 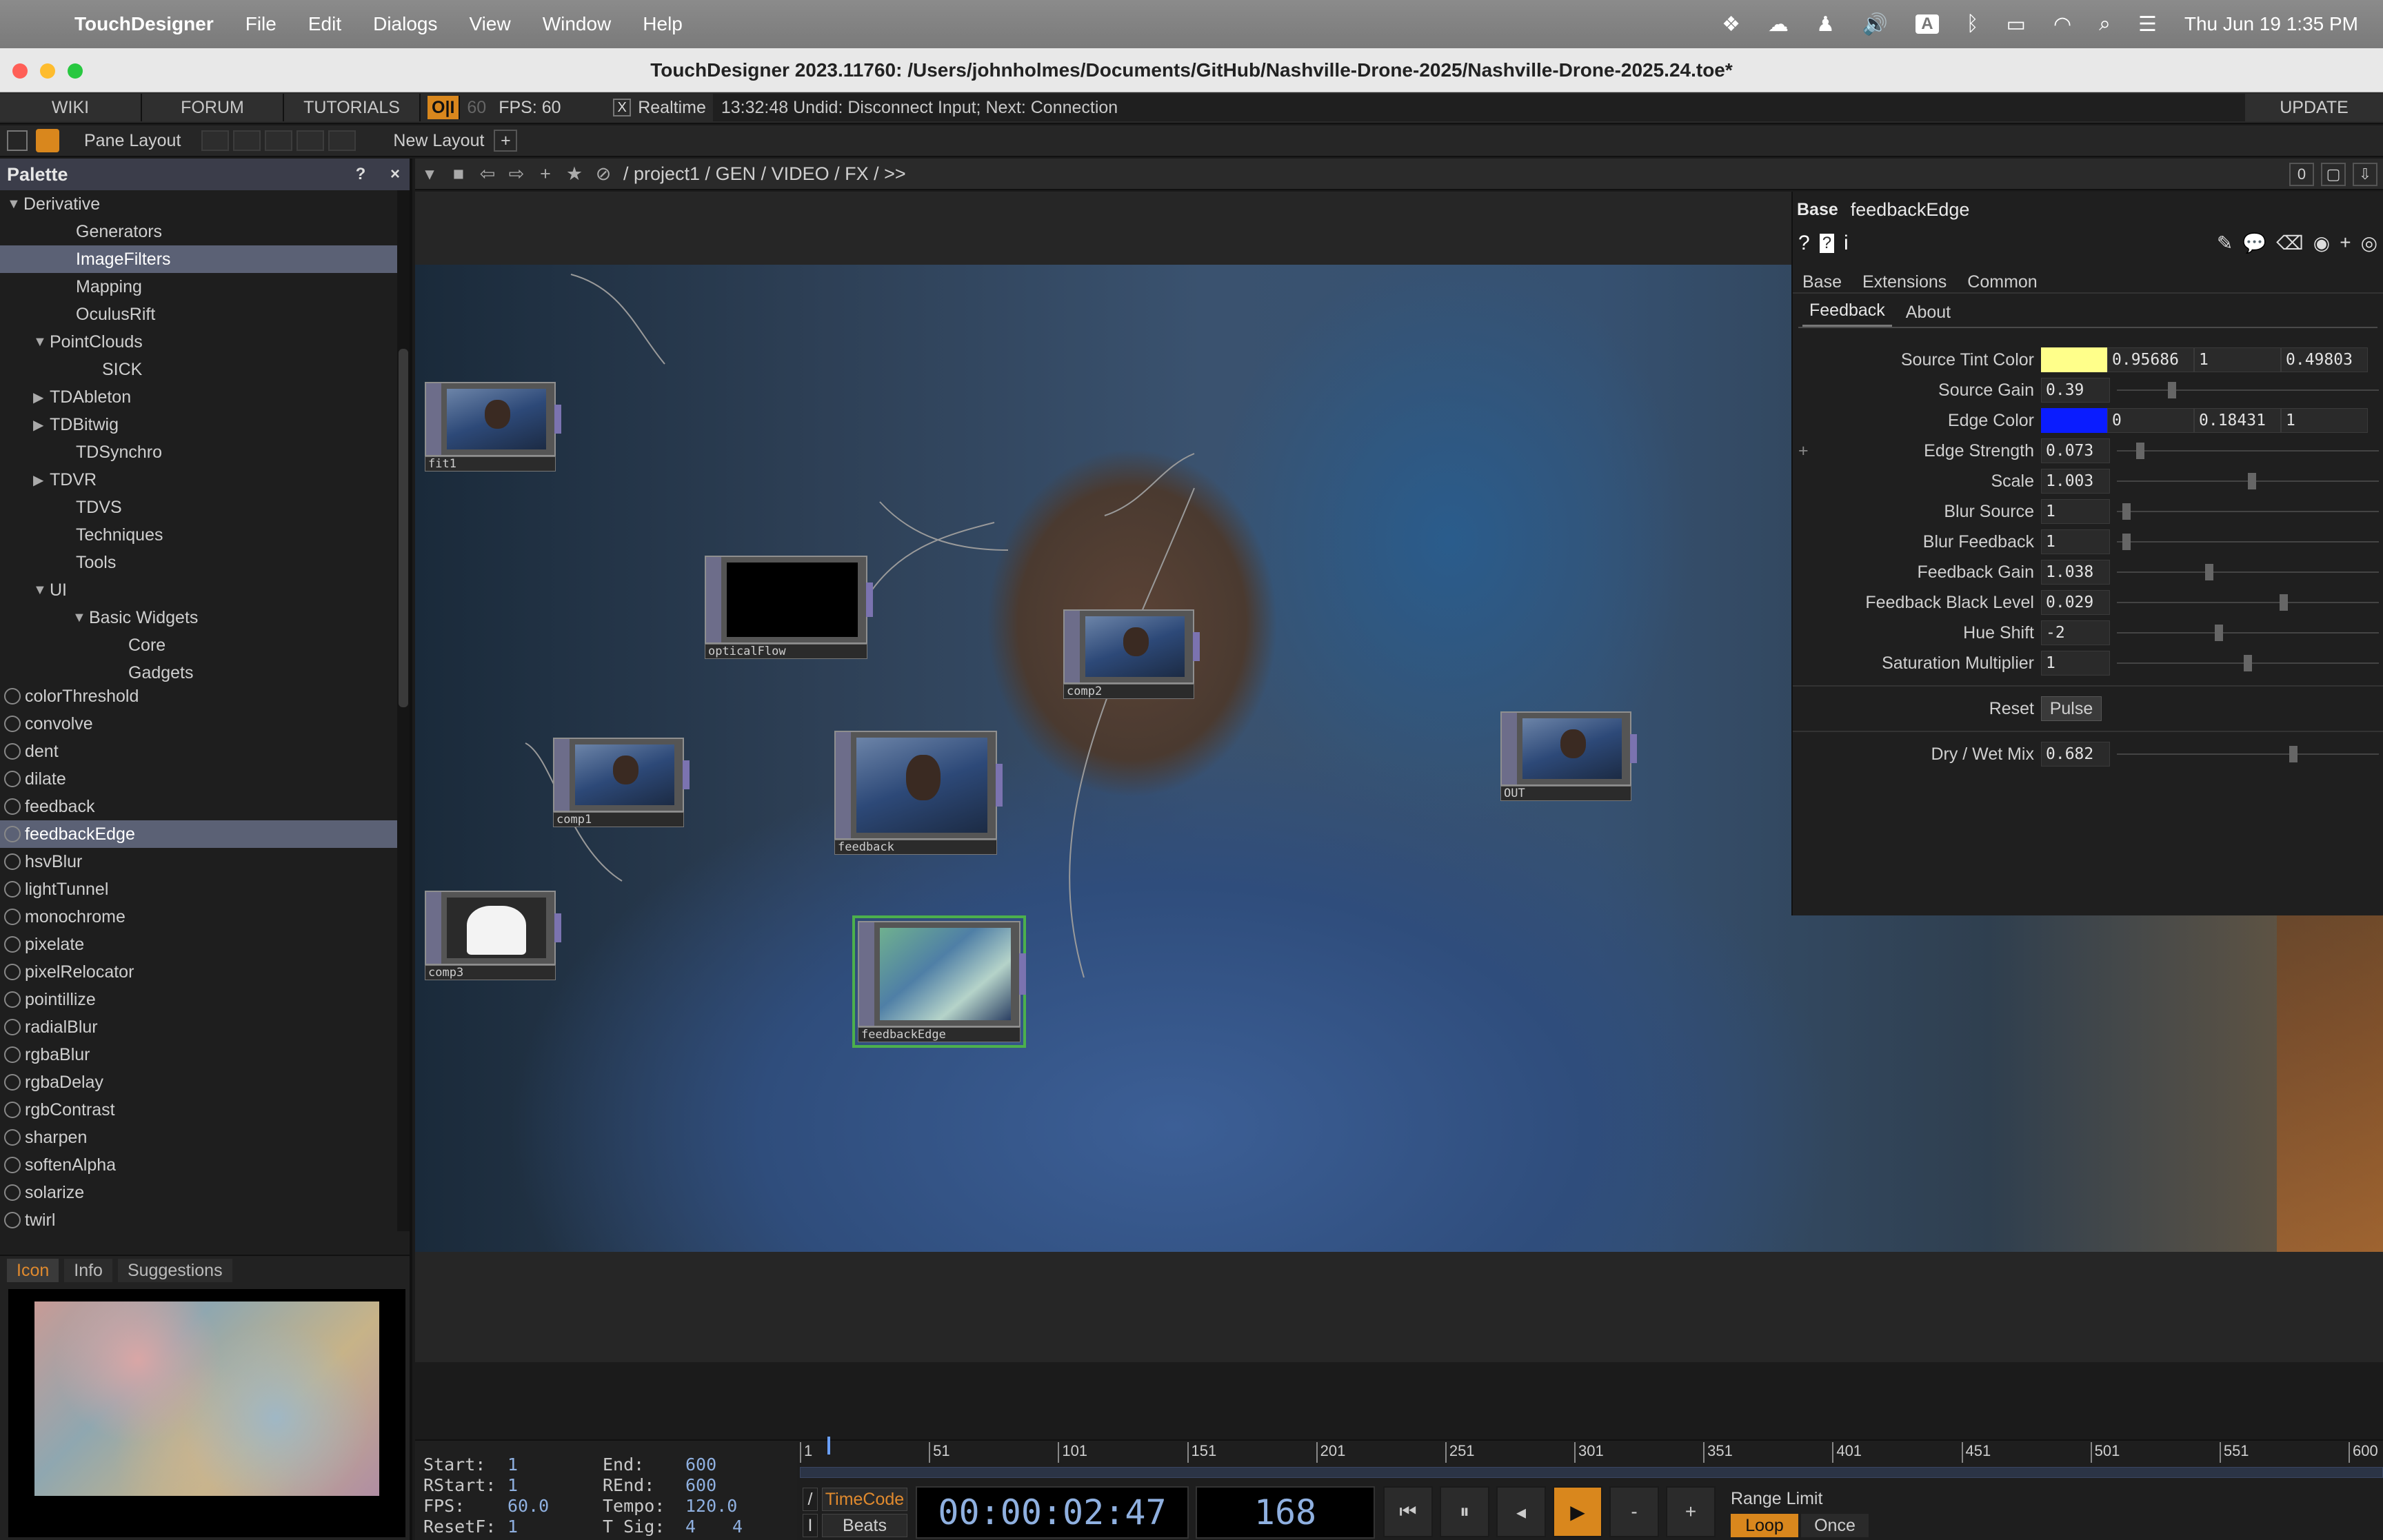 What do you see at coordinates (17, 141) in the screenshot?
I see `network-pane-icon` at bounding box center [17, 141].